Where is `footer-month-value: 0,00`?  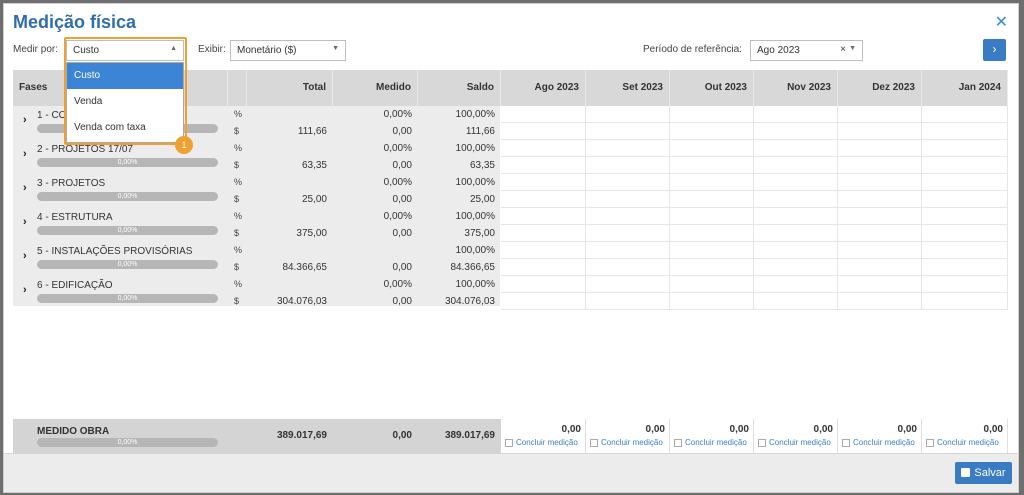
footer-month-value: 0,00 is located at coordinates (655, 429).